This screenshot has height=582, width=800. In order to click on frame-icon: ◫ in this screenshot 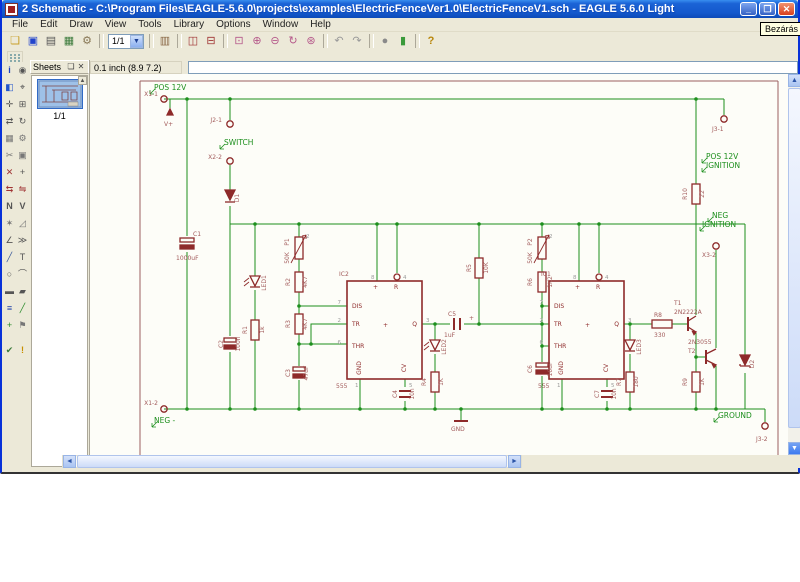, I will do `click(193, 41)`.